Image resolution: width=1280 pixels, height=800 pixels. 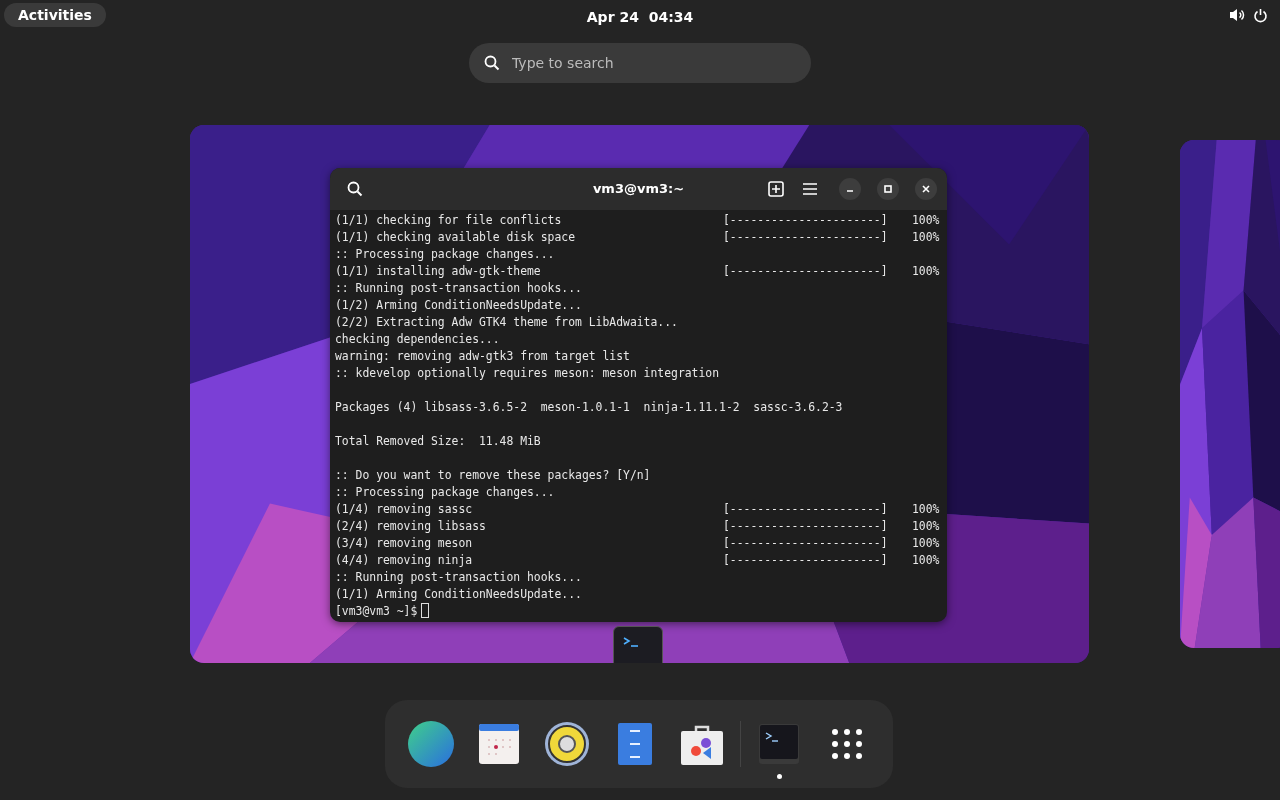 I want to click on minimize-button, so click(x=850, y=189).